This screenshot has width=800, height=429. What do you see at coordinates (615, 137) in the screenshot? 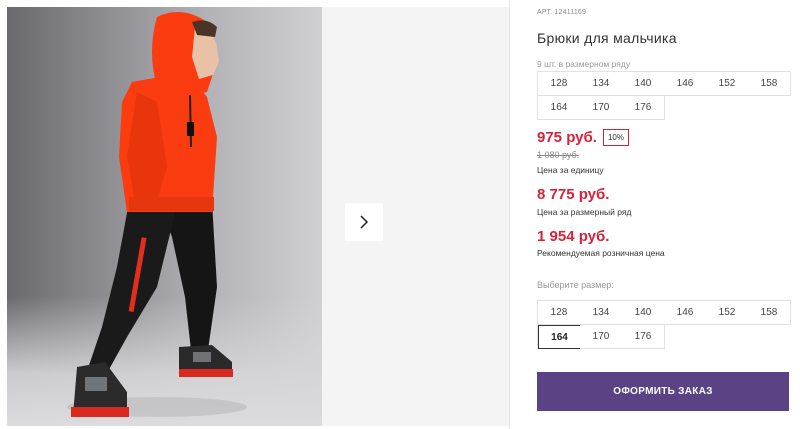
I see `discount-badge: 10%` at bounding box center [615, 137].